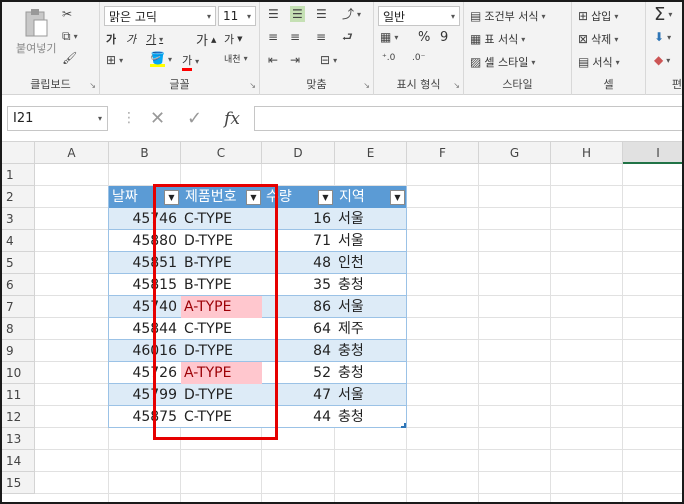 The height and width of the screenshot is (504, 684). What do you see at coordinates (221, 153) in the screenshot?
I see `column-header-c: C` at bounding box center [221, 153].